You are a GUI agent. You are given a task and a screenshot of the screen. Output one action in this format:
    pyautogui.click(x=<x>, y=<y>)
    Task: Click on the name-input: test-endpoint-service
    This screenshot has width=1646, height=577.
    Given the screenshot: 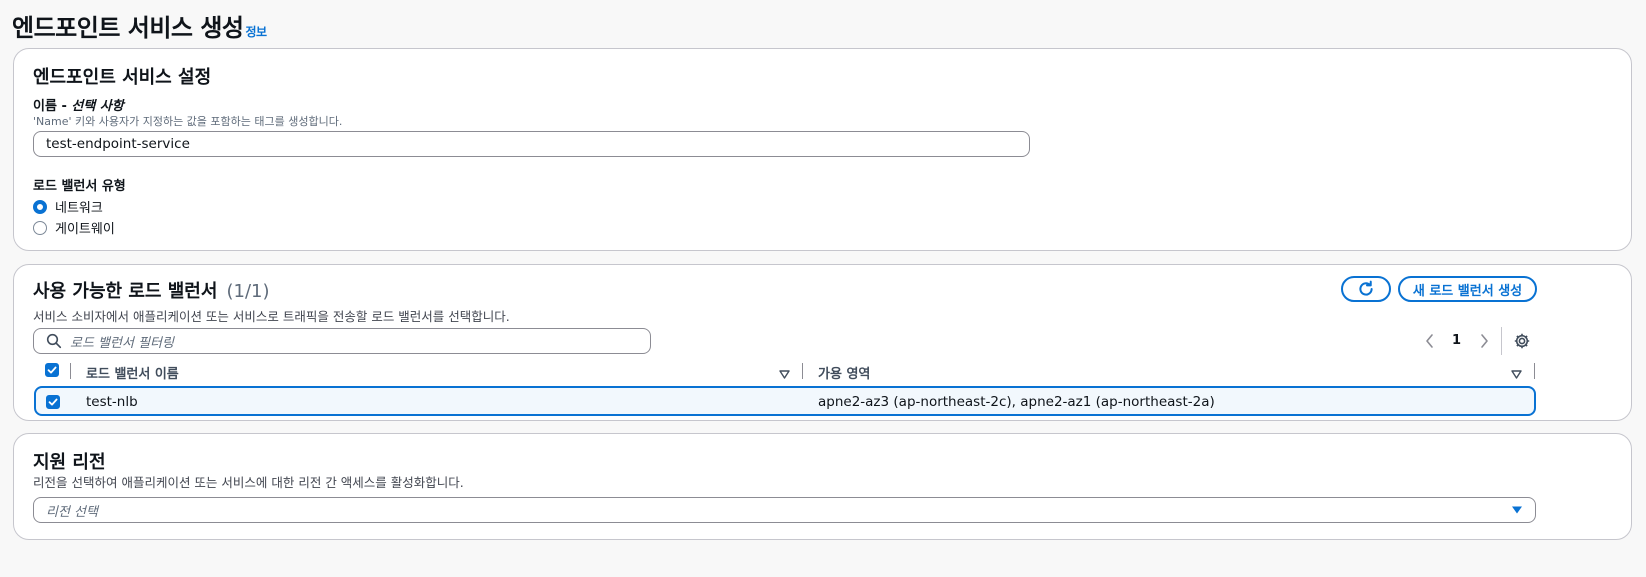 What is the action you would take?
    pyautogui.click(x=531, y=144)
    